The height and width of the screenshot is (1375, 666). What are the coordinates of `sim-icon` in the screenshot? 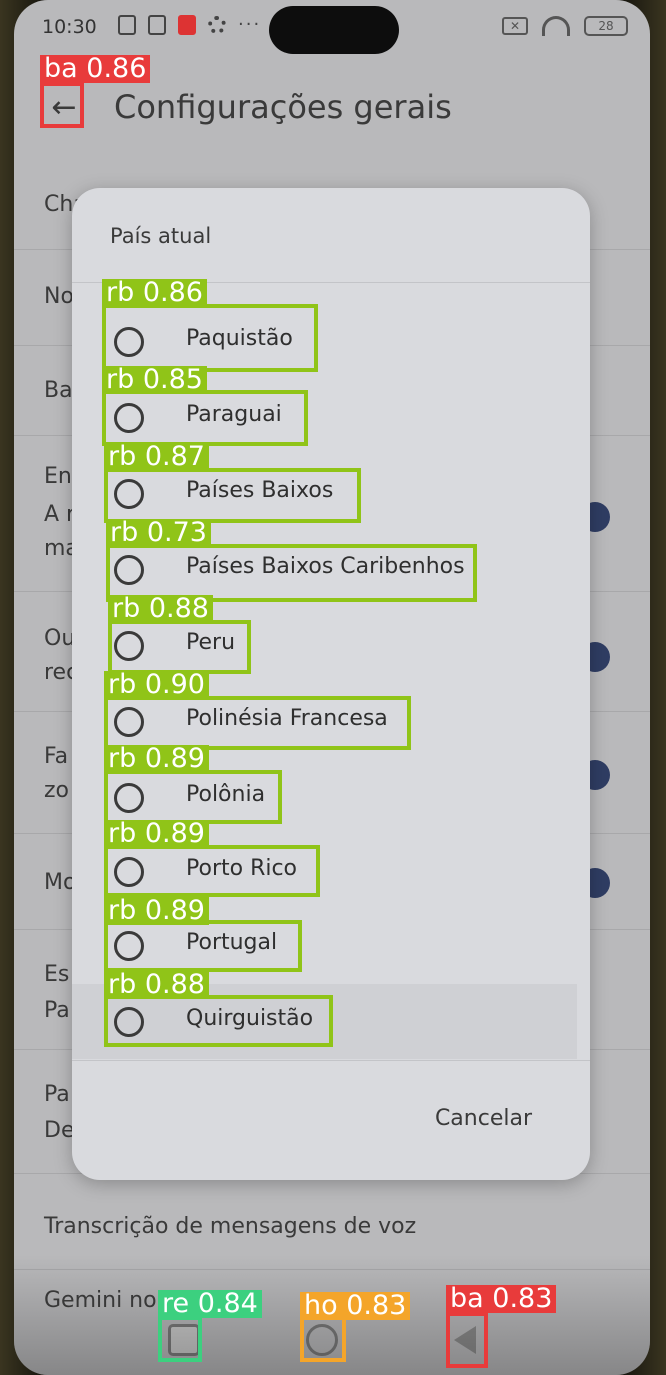 It's located at (157, 24).